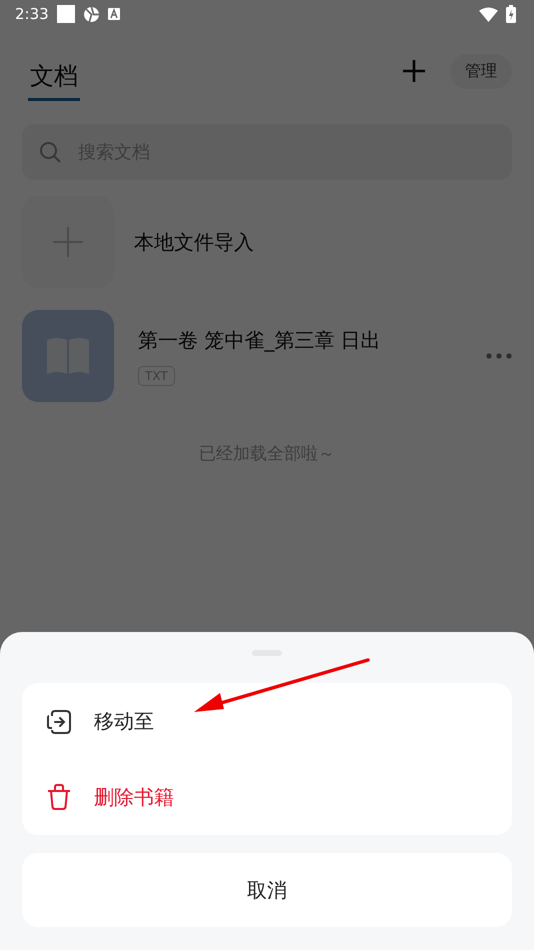 The height and width of the screenshot is (950, 534). What do you see at coordinates (32, 14) in the screenshot?
I see `status-time: 2:33` at bounding box center [32, 14].